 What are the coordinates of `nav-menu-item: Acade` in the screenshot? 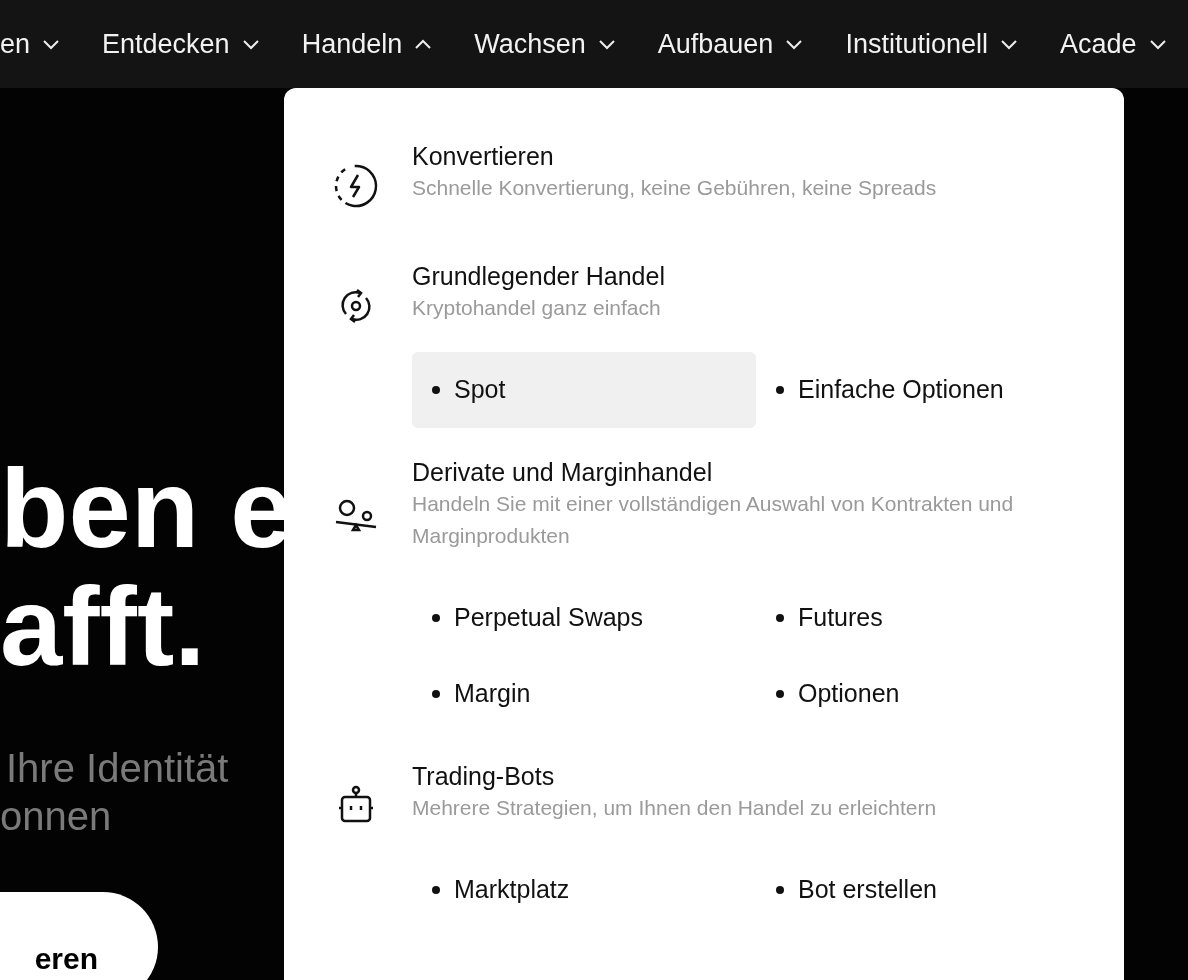 It's located at (1113, 44).